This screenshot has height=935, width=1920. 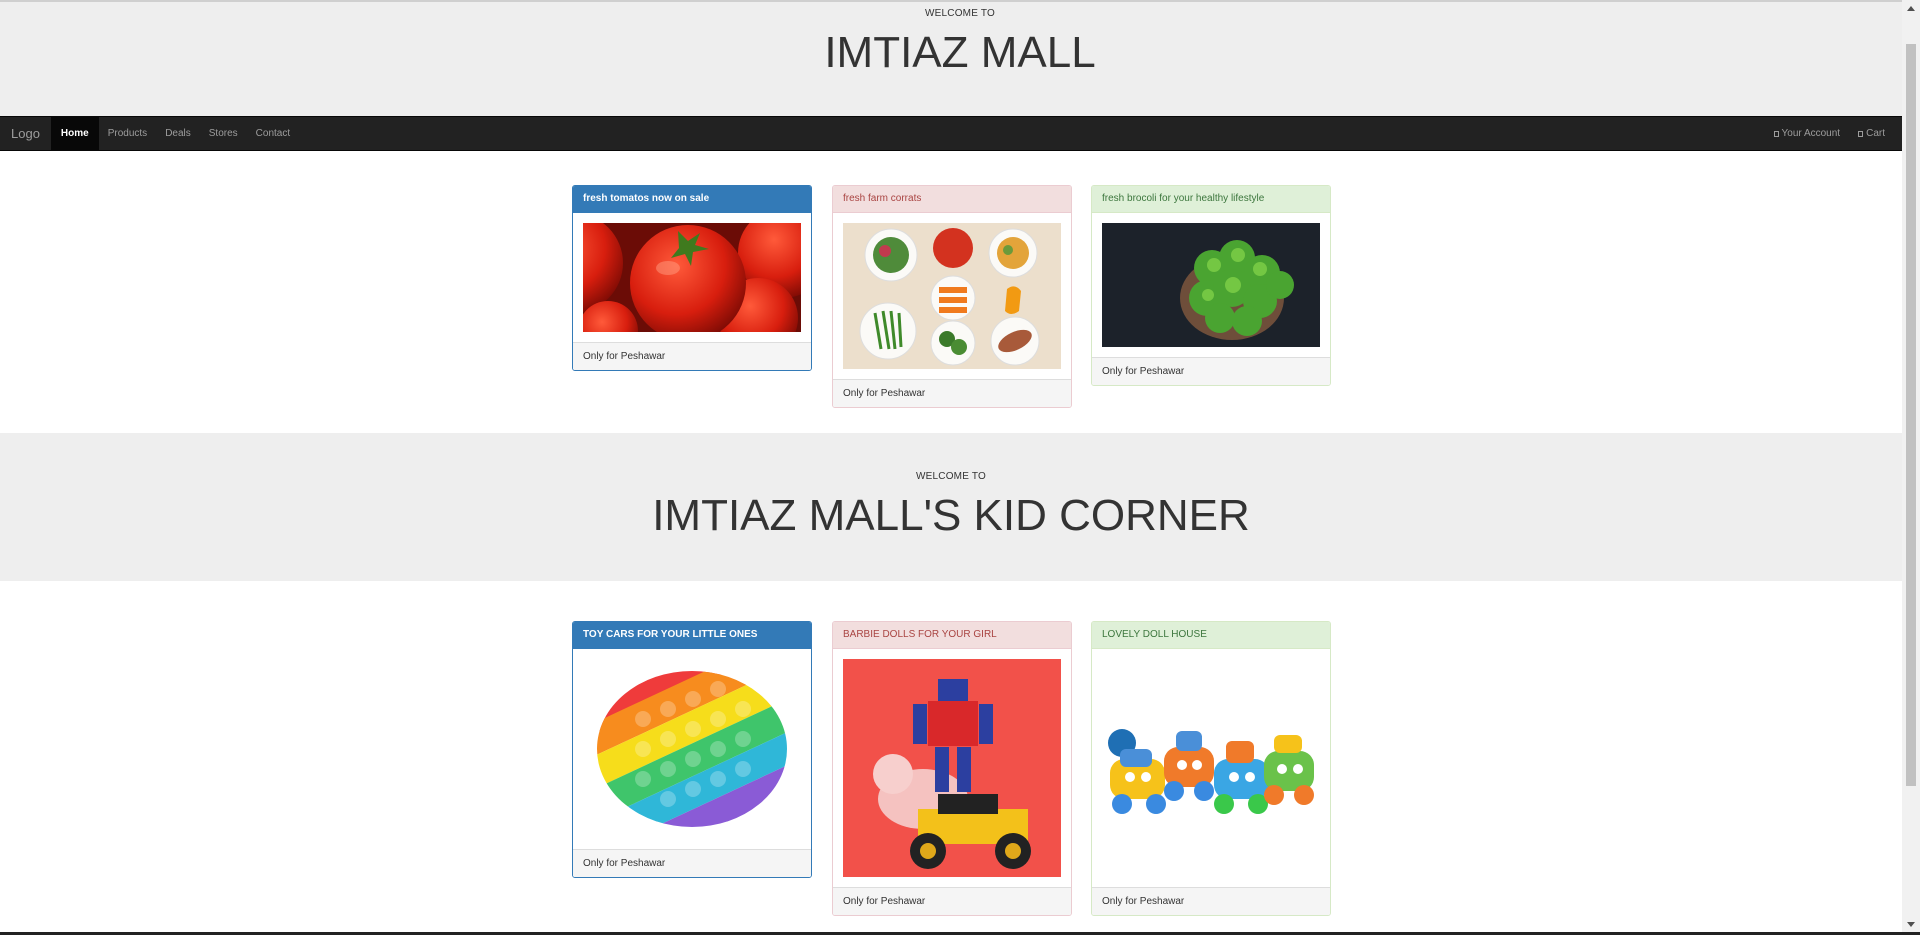 What do you see at coordinates (1776, 133) in the screenshot?
I see `user-icon` at bounding box center [1776, 133].